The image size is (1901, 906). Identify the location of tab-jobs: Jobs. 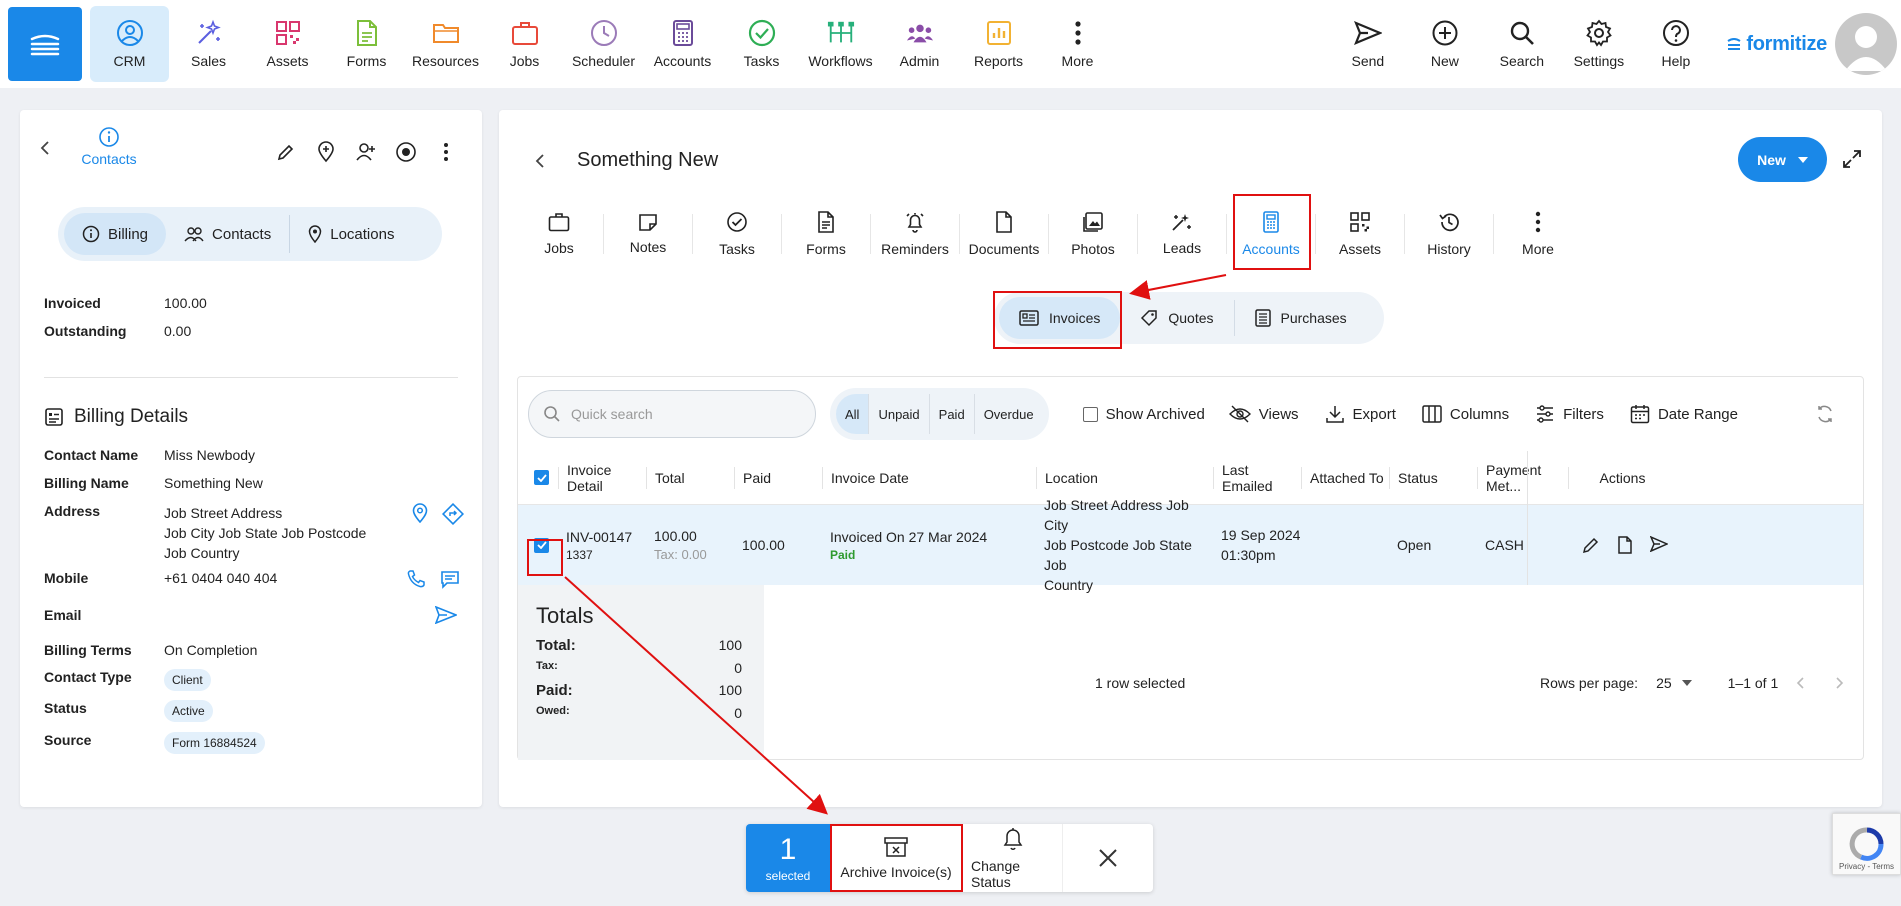
(559, 234).